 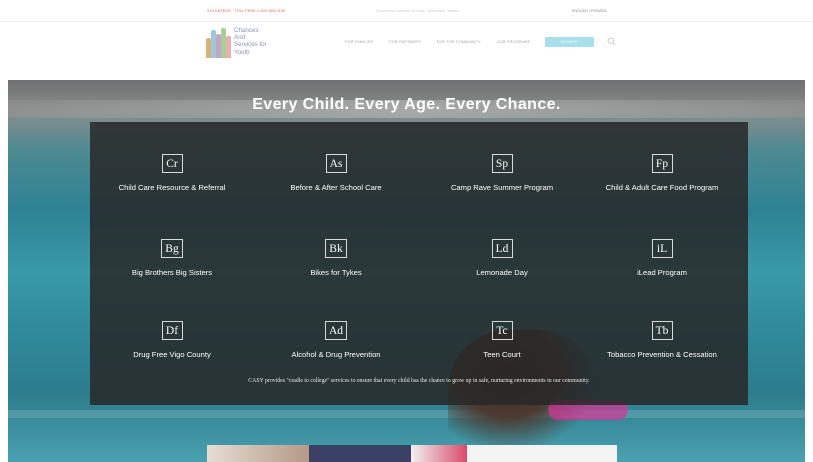 I want to click on site-logo: Chances And Services for Youth, so click(x=236, y=42).